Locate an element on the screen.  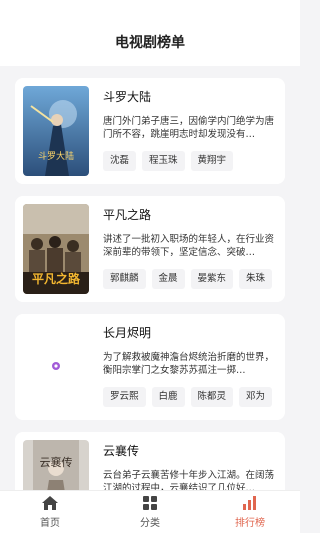
poster-caption: 云襄传 is located at coordinates (56, 462).